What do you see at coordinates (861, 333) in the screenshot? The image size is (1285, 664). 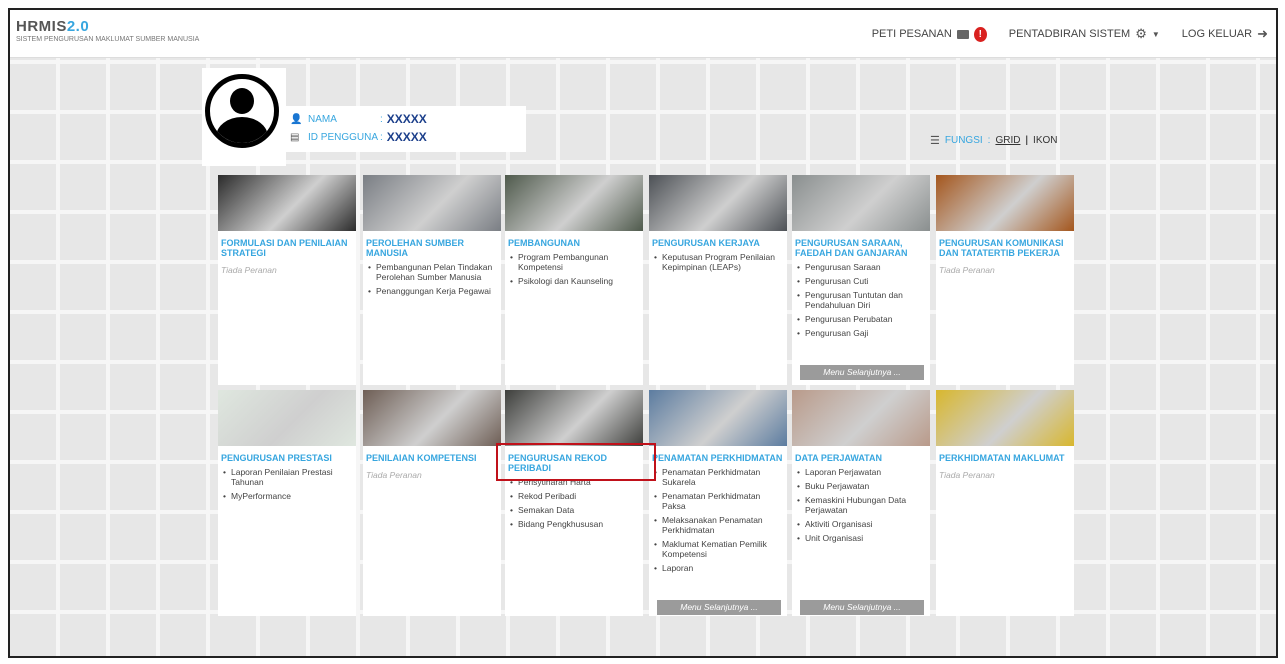 I see `module-menu-item: Pengurusan Gaji` at bounding box center [861, 333].